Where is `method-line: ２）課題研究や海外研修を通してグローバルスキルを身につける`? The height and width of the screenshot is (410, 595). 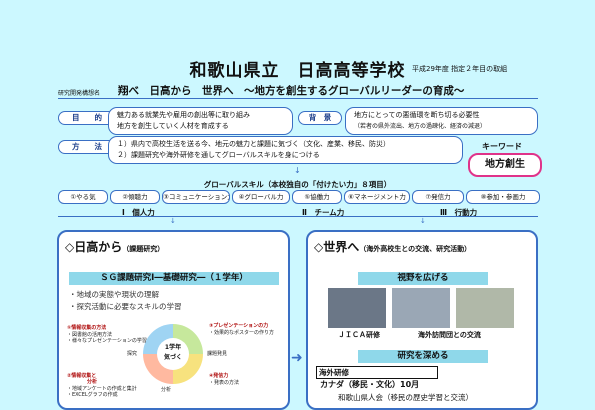 method-line: ２）課題研究や海外研修を通してグローバルスキルを身につける is located at coordinates (218, 155).